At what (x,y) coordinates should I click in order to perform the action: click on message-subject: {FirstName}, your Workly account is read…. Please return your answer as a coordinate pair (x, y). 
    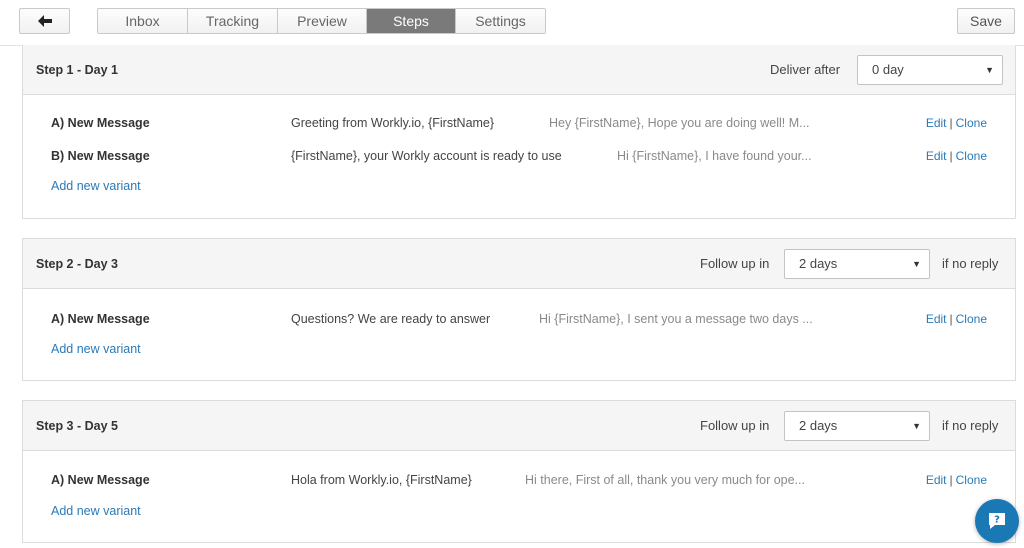
    Looking at the image, I should click on (426, 156).